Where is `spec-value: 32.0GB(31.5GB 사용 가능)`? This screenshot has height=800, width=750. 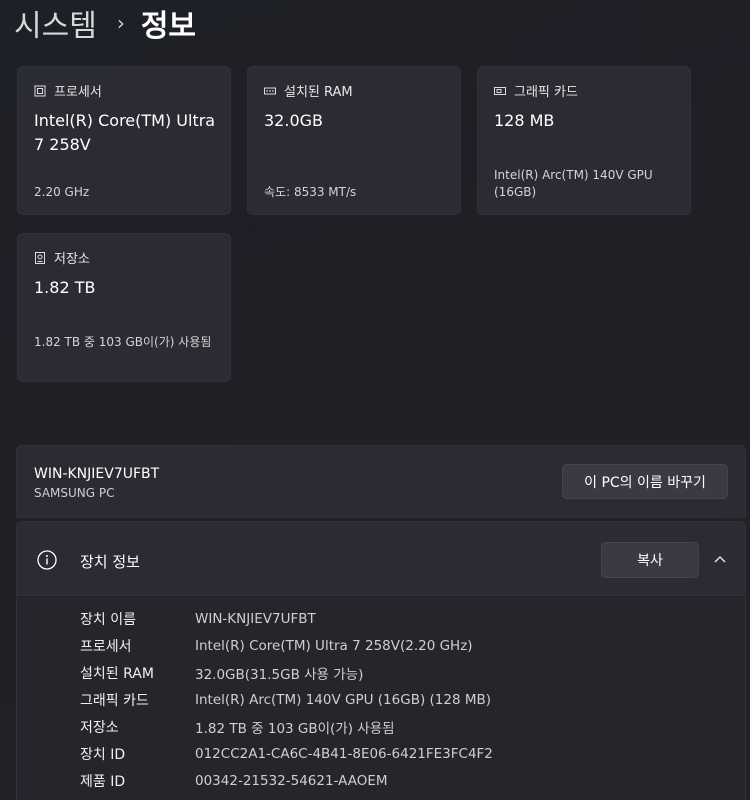 spec-value: 32.0GB(31.5GB 사용 가능) is located at coordinates (279, 675).